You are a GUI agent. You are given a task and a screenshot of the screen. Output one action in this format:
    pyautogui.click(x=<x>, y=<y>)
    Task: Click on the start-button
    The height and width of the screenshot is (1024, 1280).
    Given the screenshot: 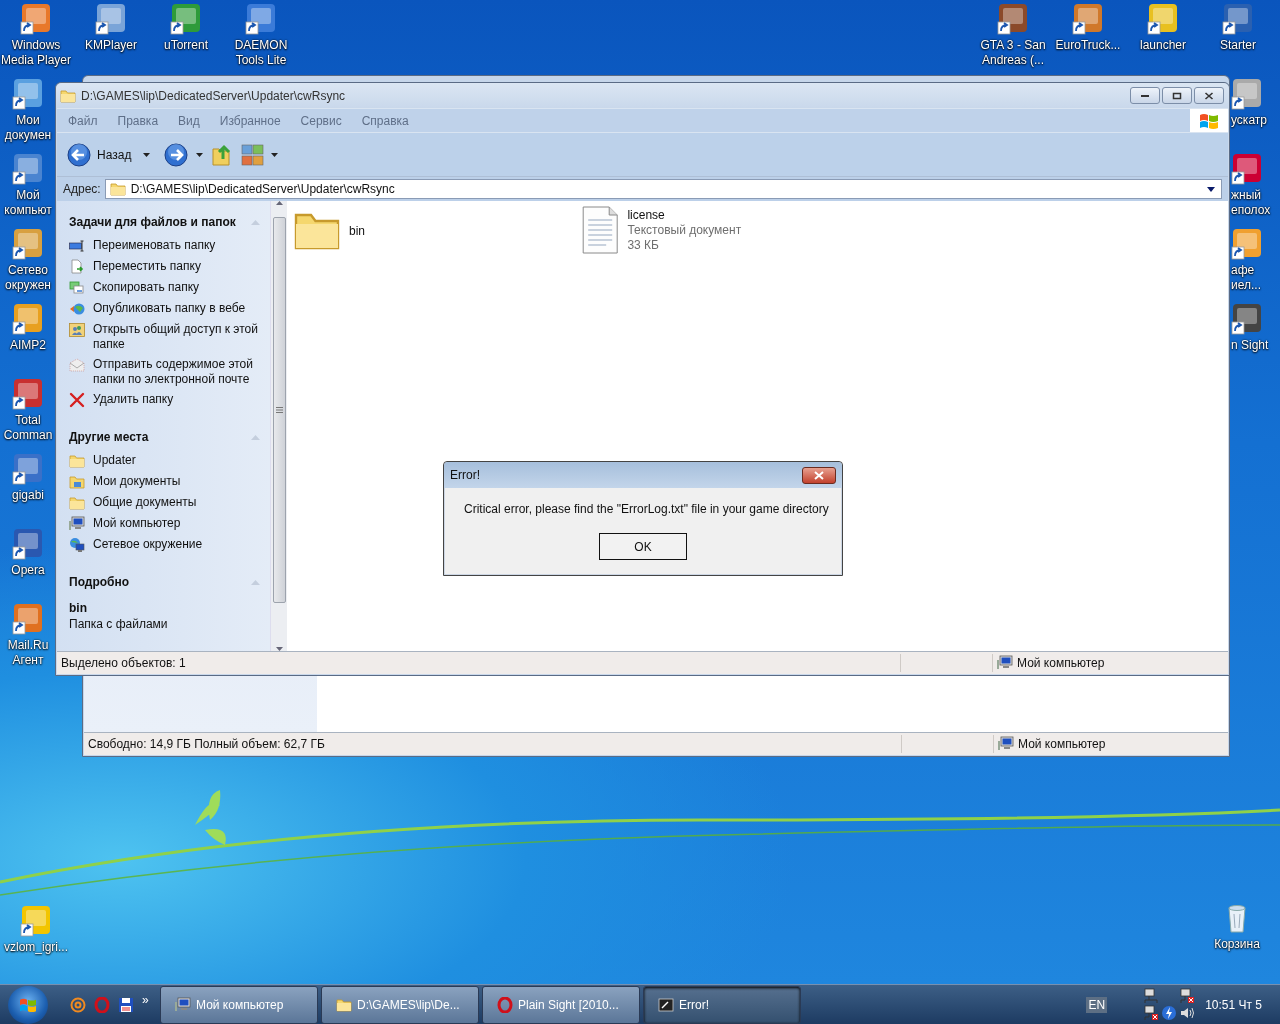 What is the action you would take?
    pyautogui.click(x=28, y=1004)
    